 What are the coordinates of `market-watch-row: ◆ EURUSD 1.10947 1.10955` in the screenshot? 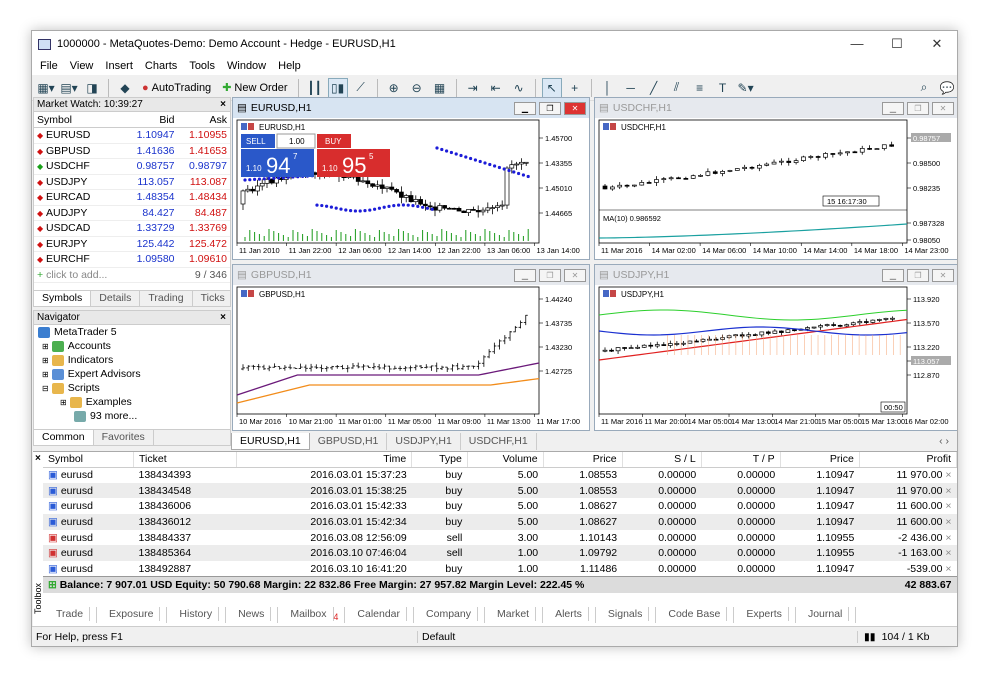 It's located at (132, 135).